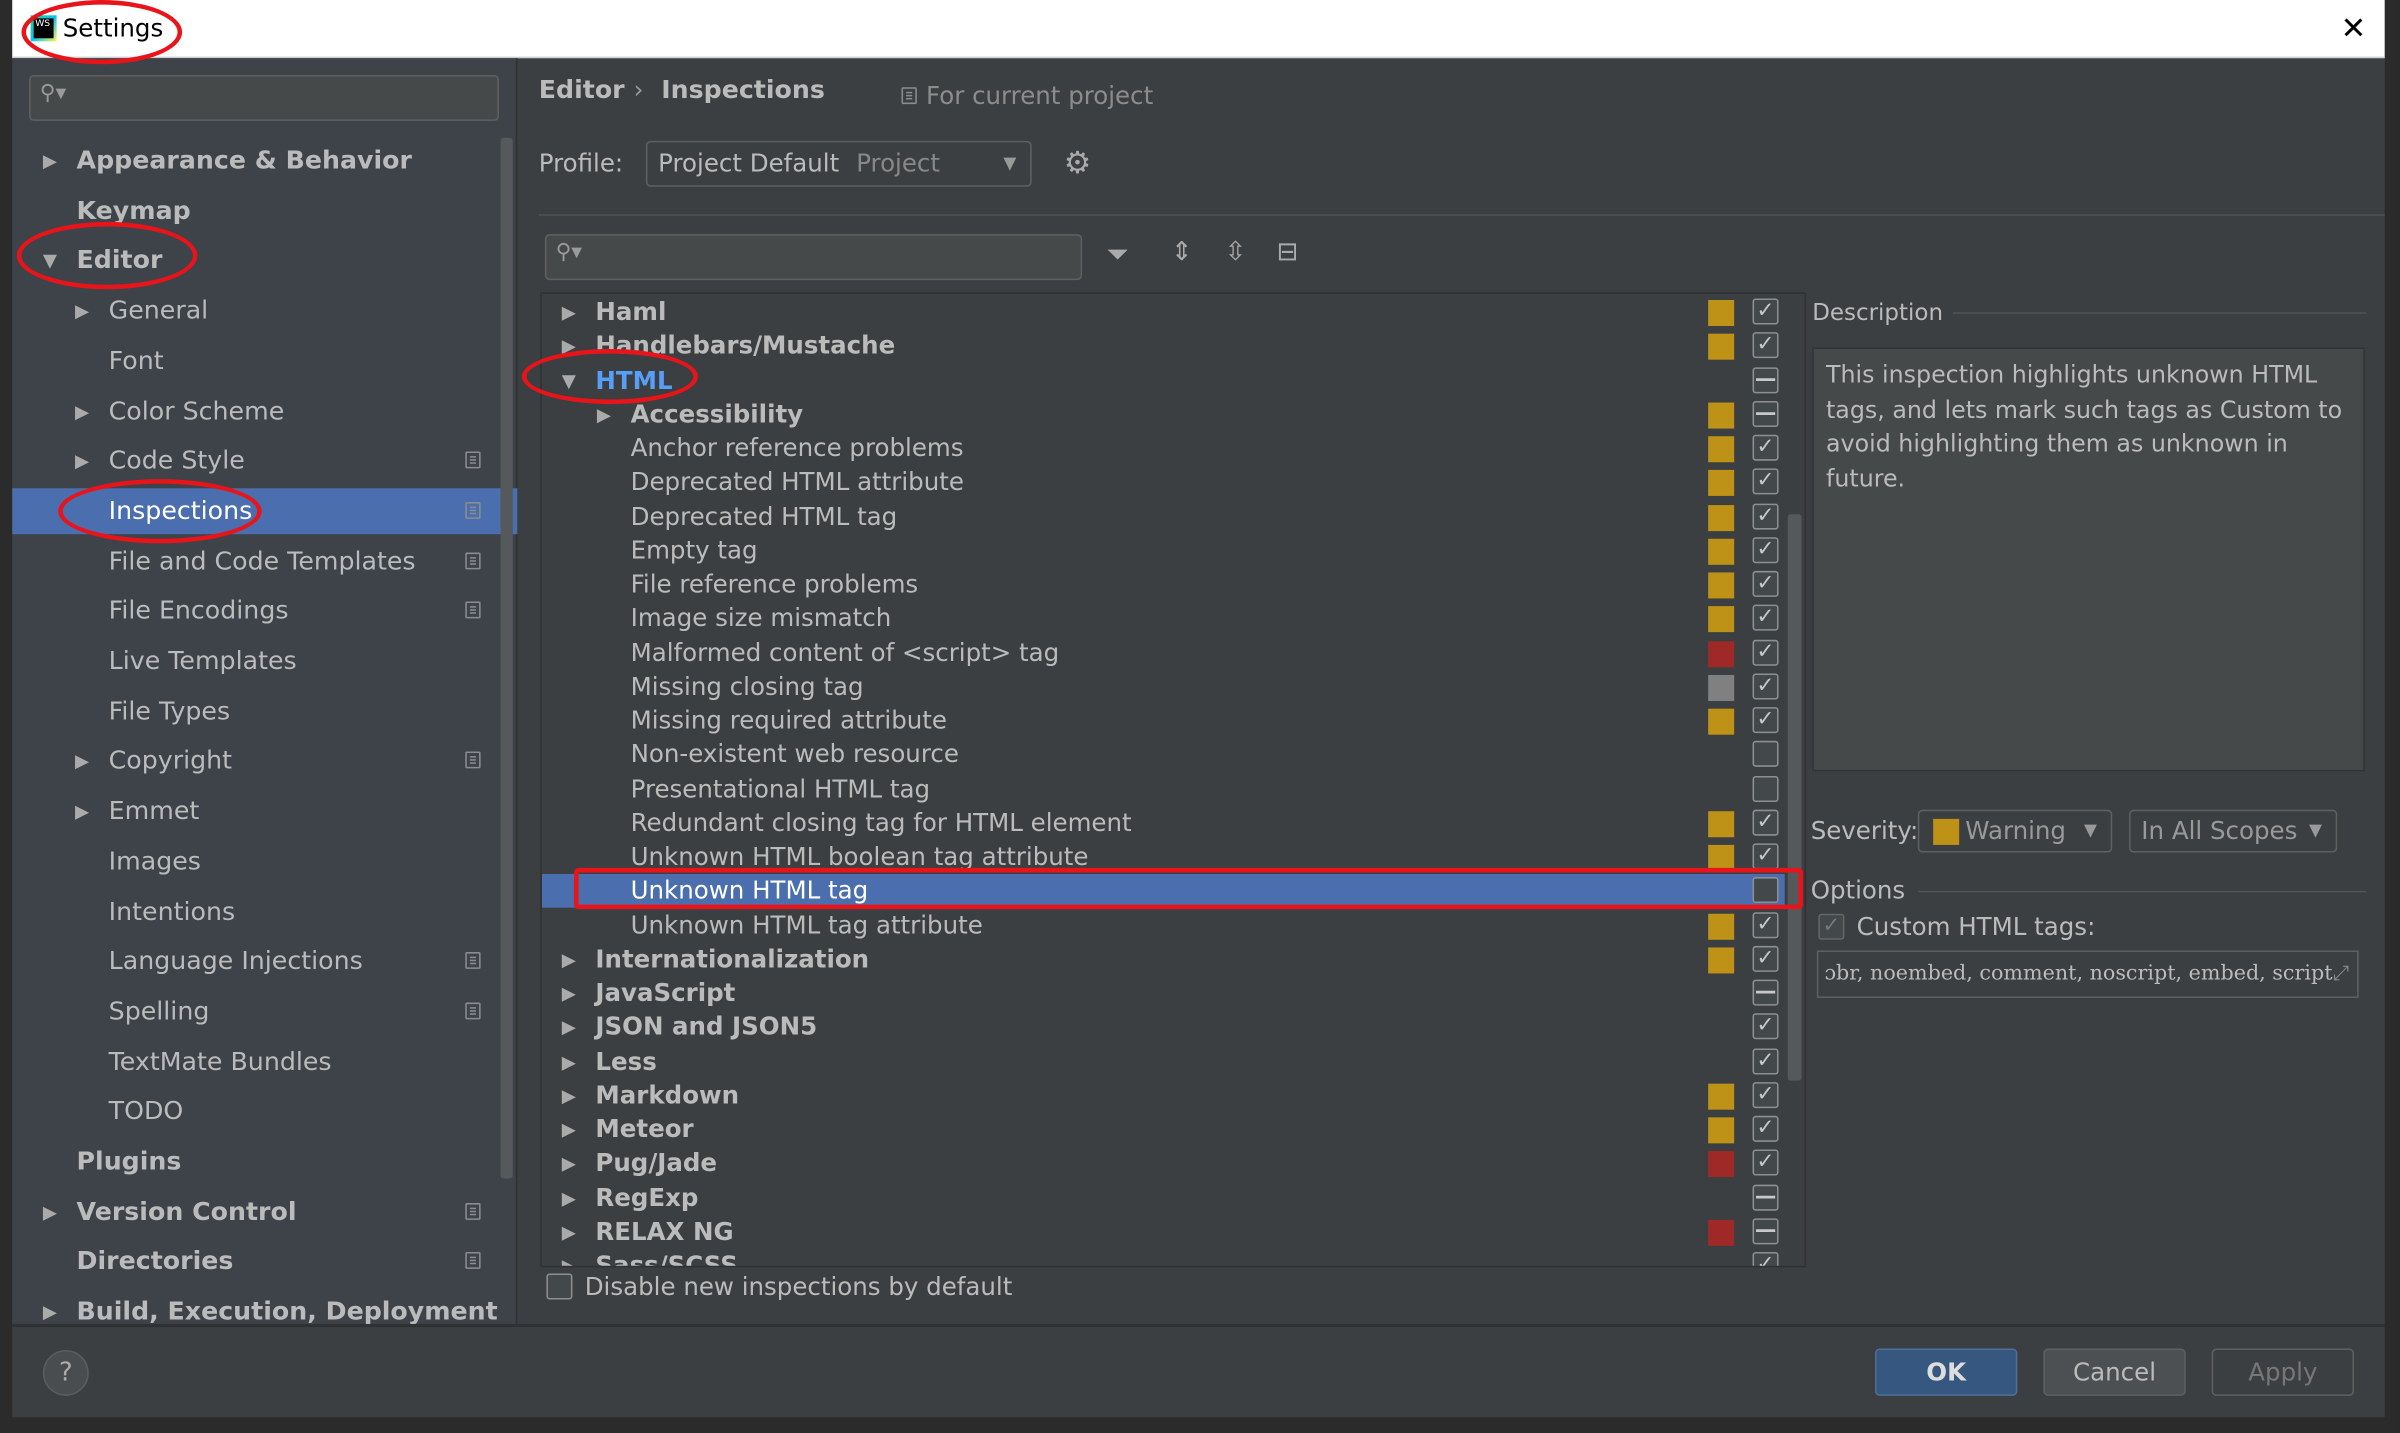 This screenshot has width=2400, height=1433. What do you see at coordinates (1163, 449) in the screenshot?
I see `tree-row: Anchor reference problems ✓` at bounding box center [1163, 449].